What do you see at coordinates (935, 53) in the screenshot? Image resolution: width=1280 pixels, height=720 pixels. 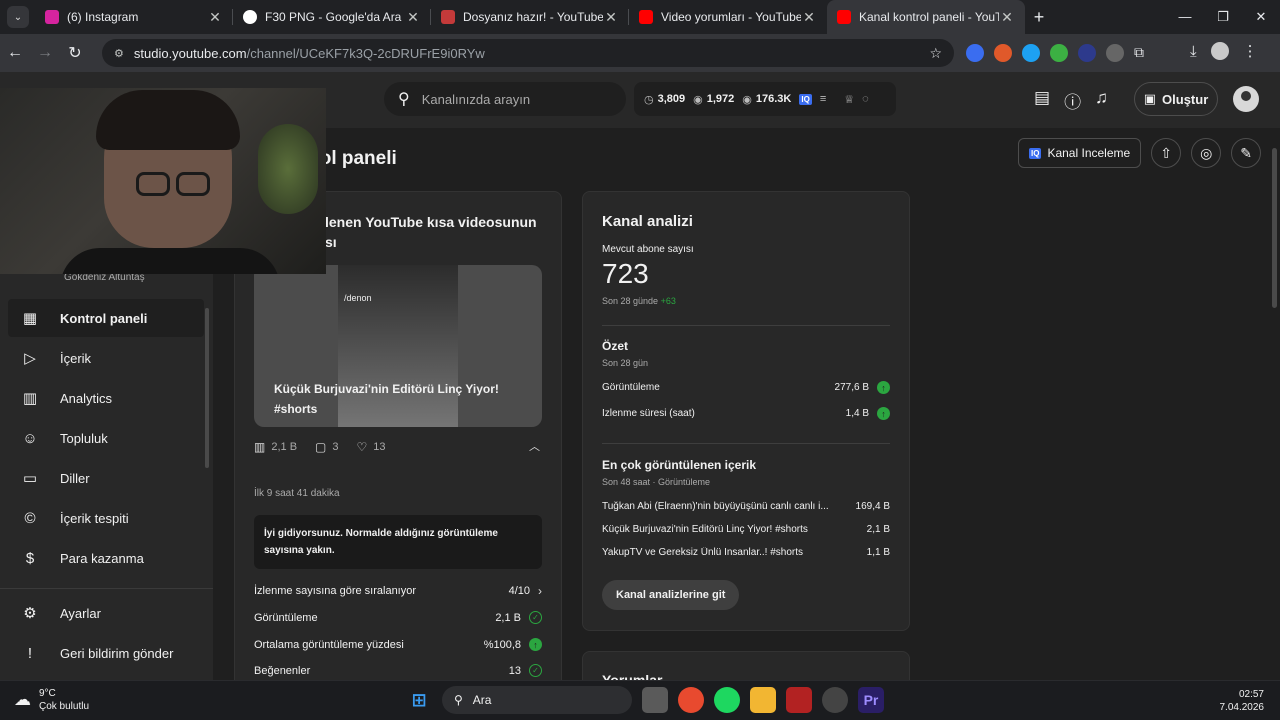 I see `bookmark-star-icon: ☆` at bounding box center [935, 53].